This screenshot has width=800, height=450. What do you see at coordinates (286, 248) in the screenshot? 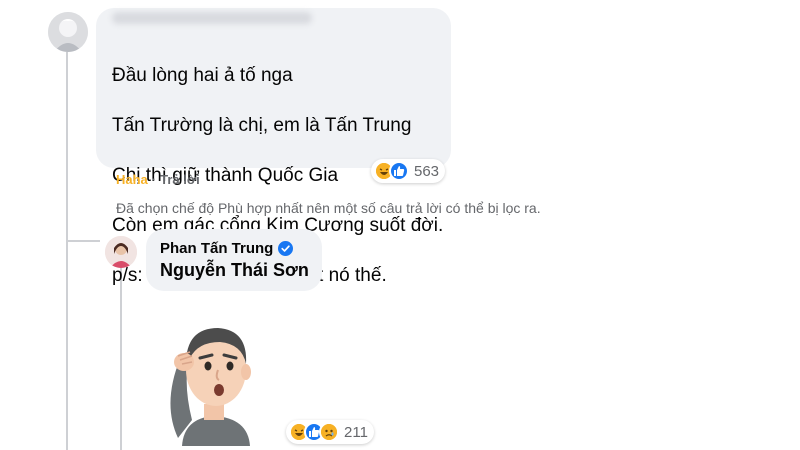
I see `verified-badge-icon` at bounding box center [286, 248].